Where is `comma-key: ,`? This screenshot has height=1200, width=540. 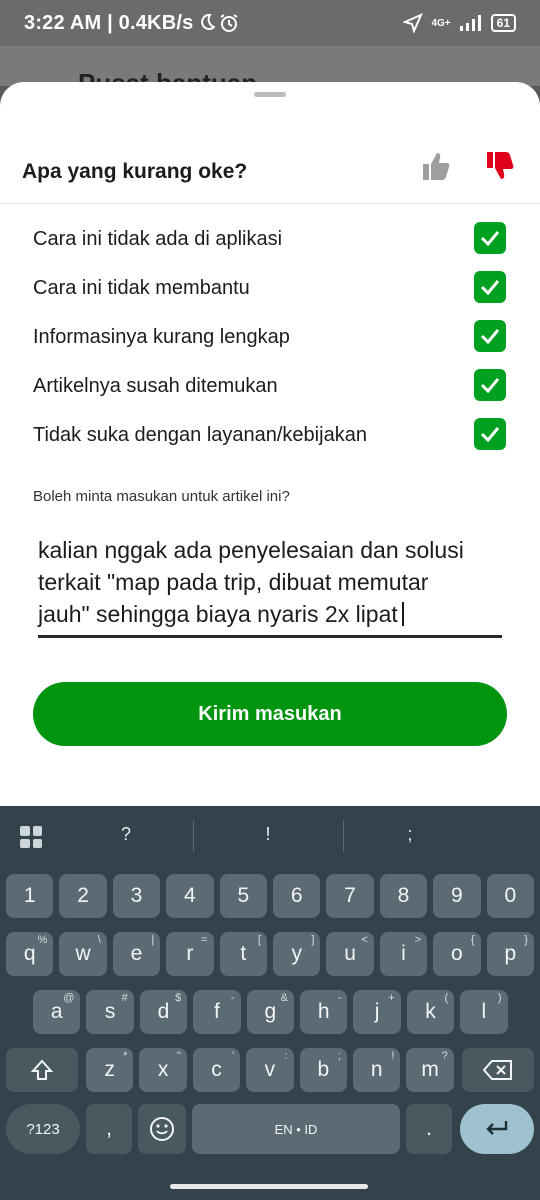
comma-key: , is located at coordinates (109, 1129).